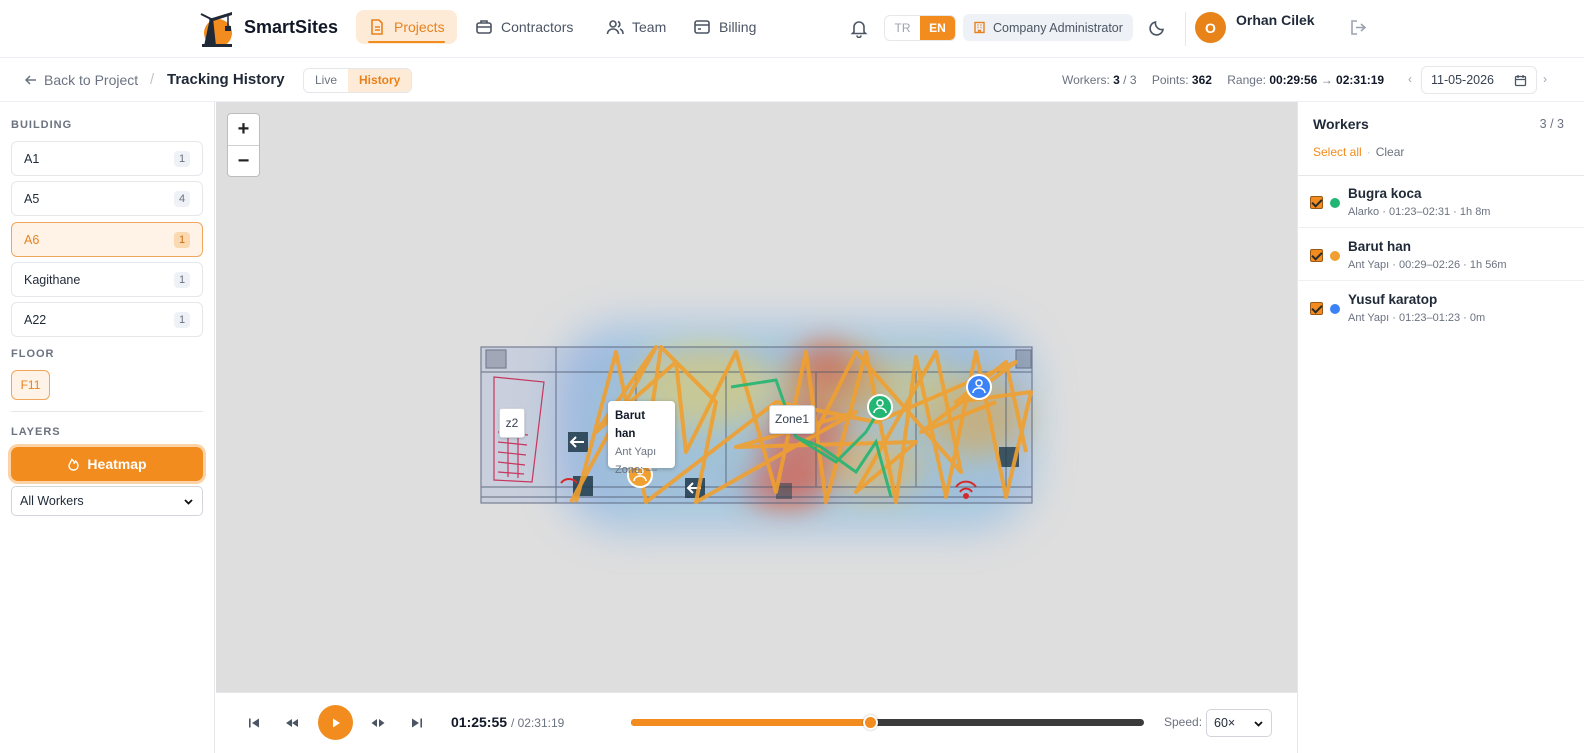 The image size is (1584, 753). Describe the element at coordinates (243, 129) in the screenshot. I see `zoom-in-button: +` at that location.